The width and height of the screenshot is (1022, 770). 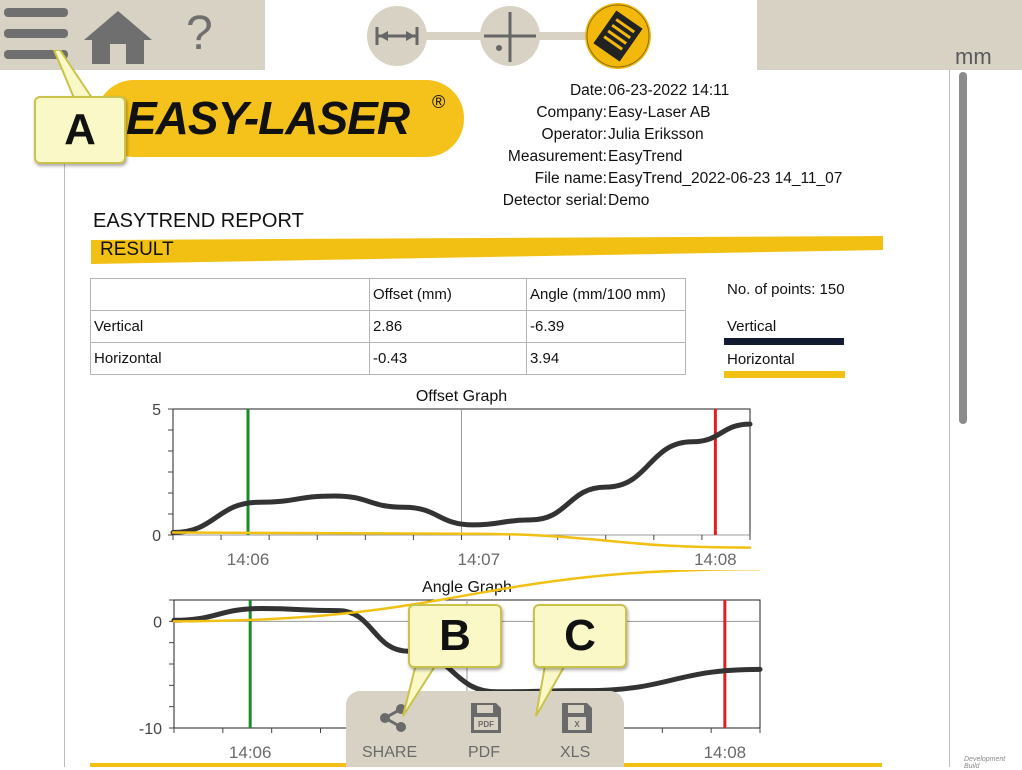 I want to click on svg-text: PDF, so click(x=486, y=724).